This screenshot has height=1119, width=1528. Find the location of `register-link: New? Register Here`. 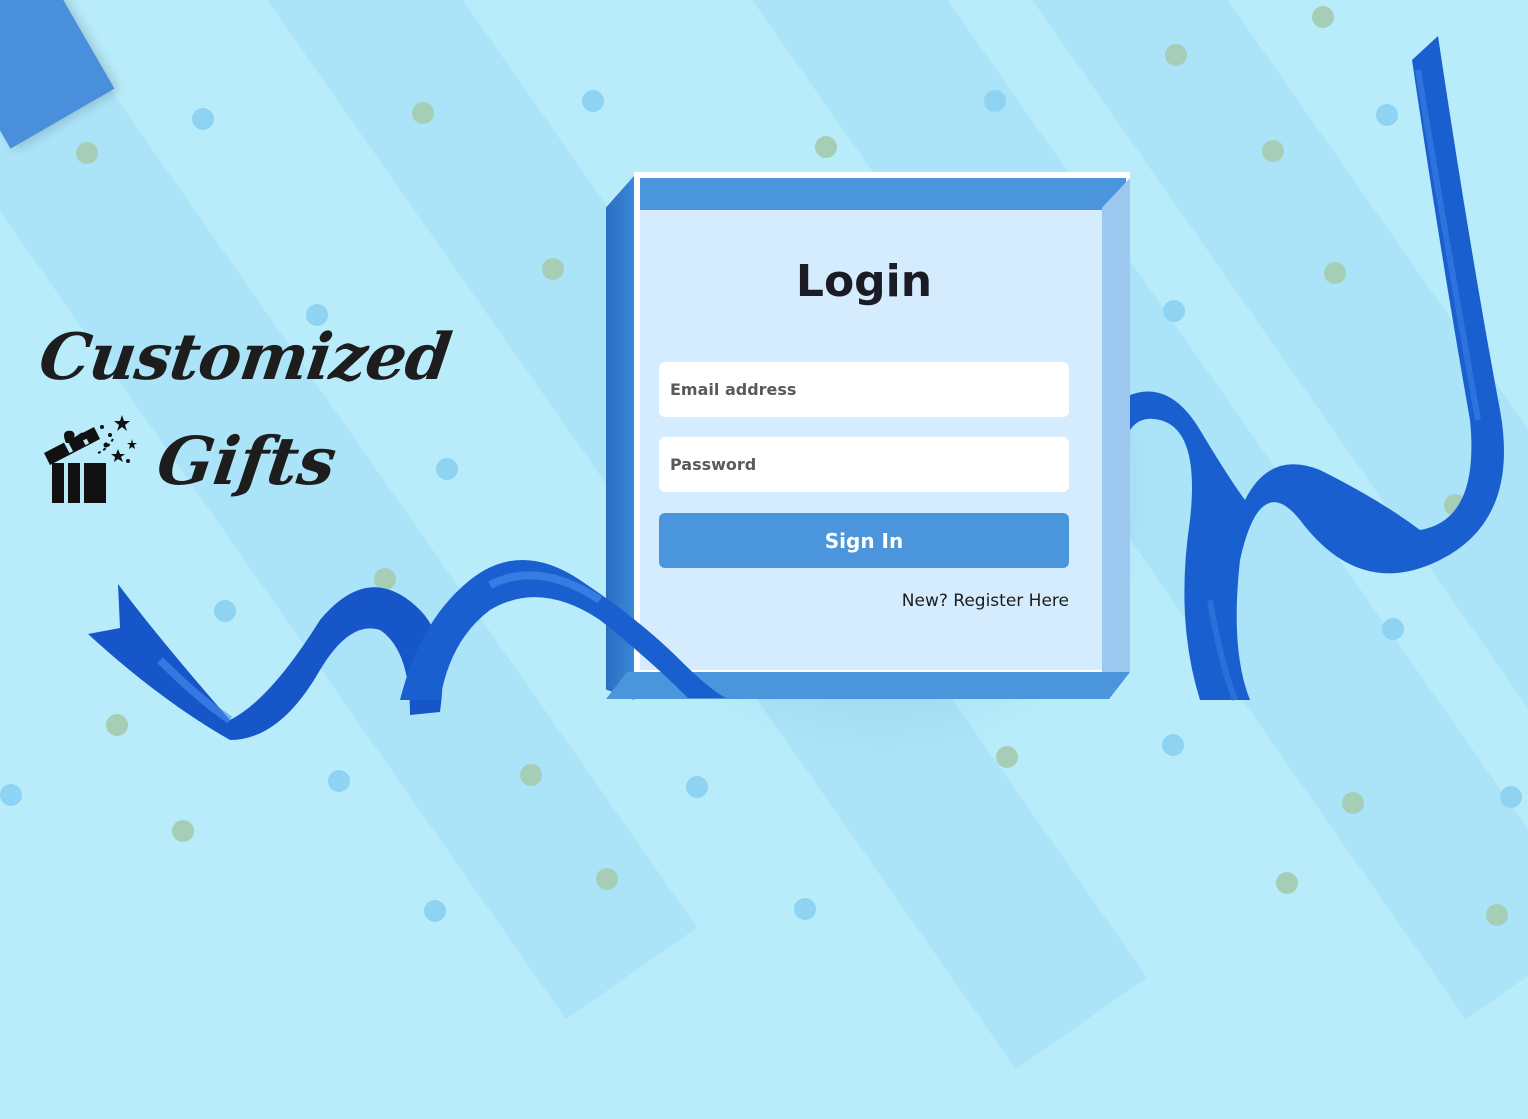

register-link: New? Register Here is located at coordinates (985, 601).